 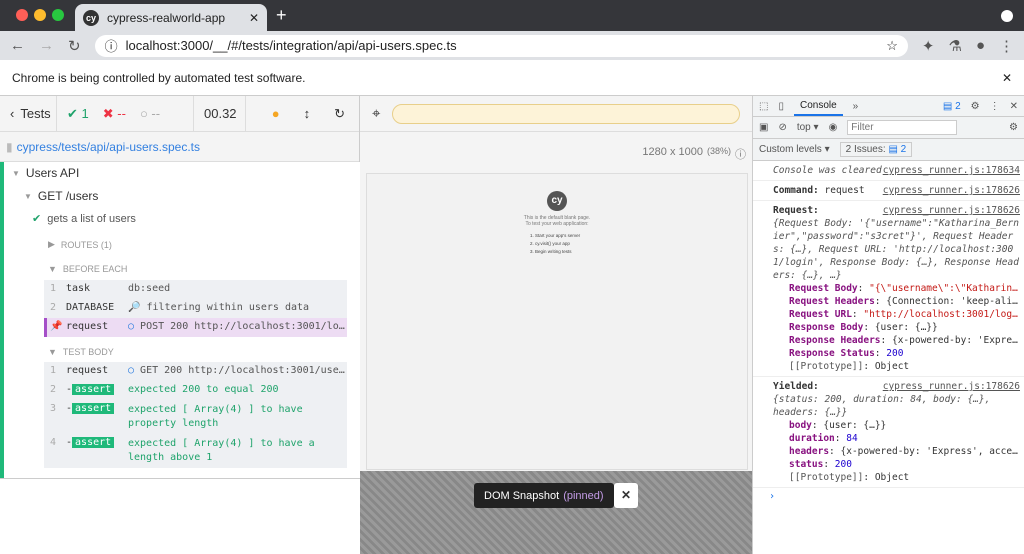 What do you see at coordinates (61, 196) in the screenshot?
I see `suite-get-users: ▼ GET /users` at bounding box center [61, 196].